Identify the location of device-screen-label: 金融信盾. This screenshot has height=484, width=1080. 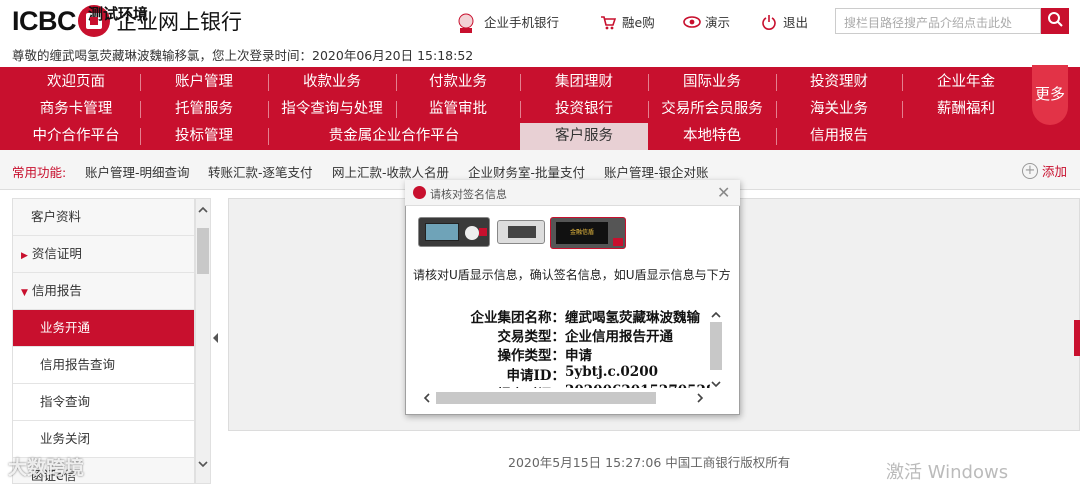
(582, 233).